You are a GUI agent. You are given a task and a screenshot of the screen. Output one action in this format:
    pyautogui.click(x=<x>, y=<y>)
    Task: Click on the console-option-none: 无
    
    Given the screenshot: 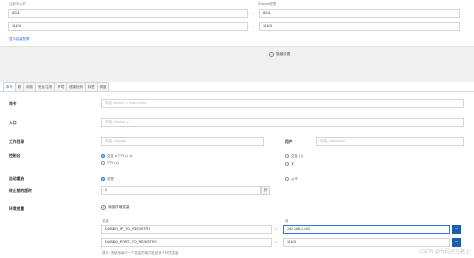 What is the action you would take?
    pyautogui.click(x=289, y=163)
    